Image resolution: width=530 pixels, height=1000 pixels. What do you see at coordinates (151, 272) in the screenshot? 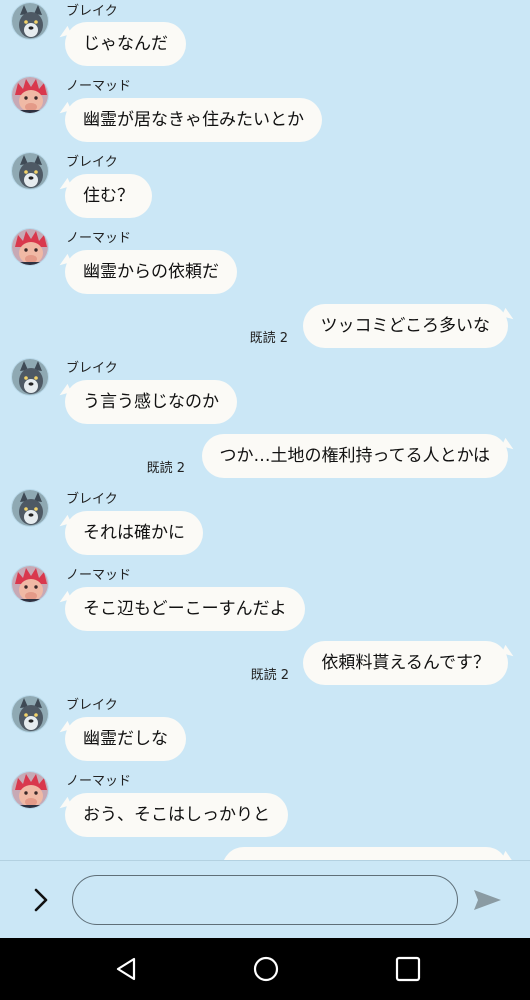
I see `message-bubble: 幽霊からの依頼だ` at bounding box center [151, 272].